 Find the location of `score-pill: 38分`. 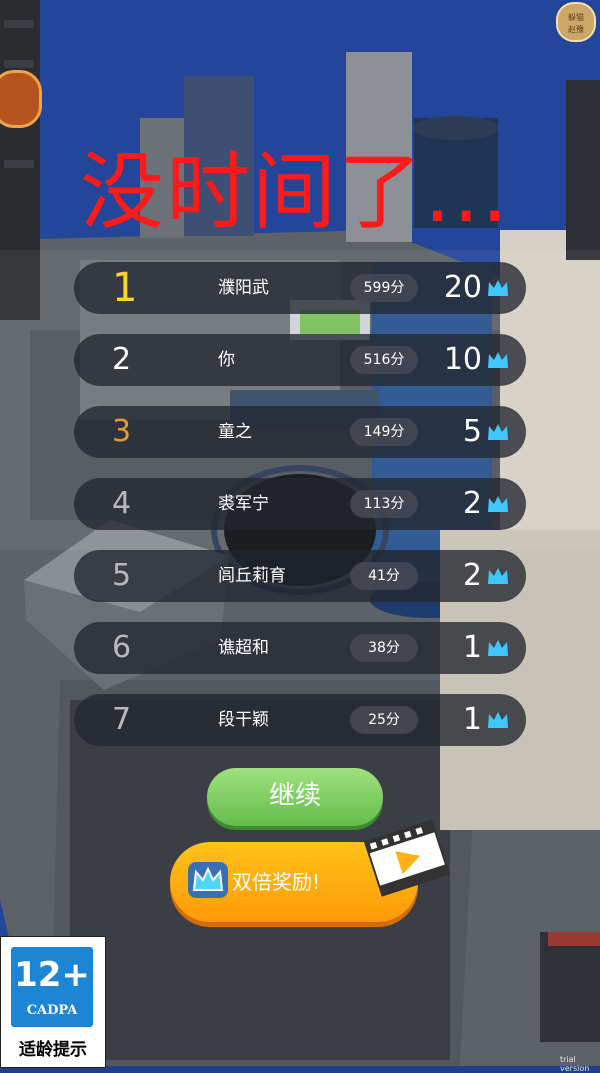

score-pill: 38分 is located at coordinates (384, 648).